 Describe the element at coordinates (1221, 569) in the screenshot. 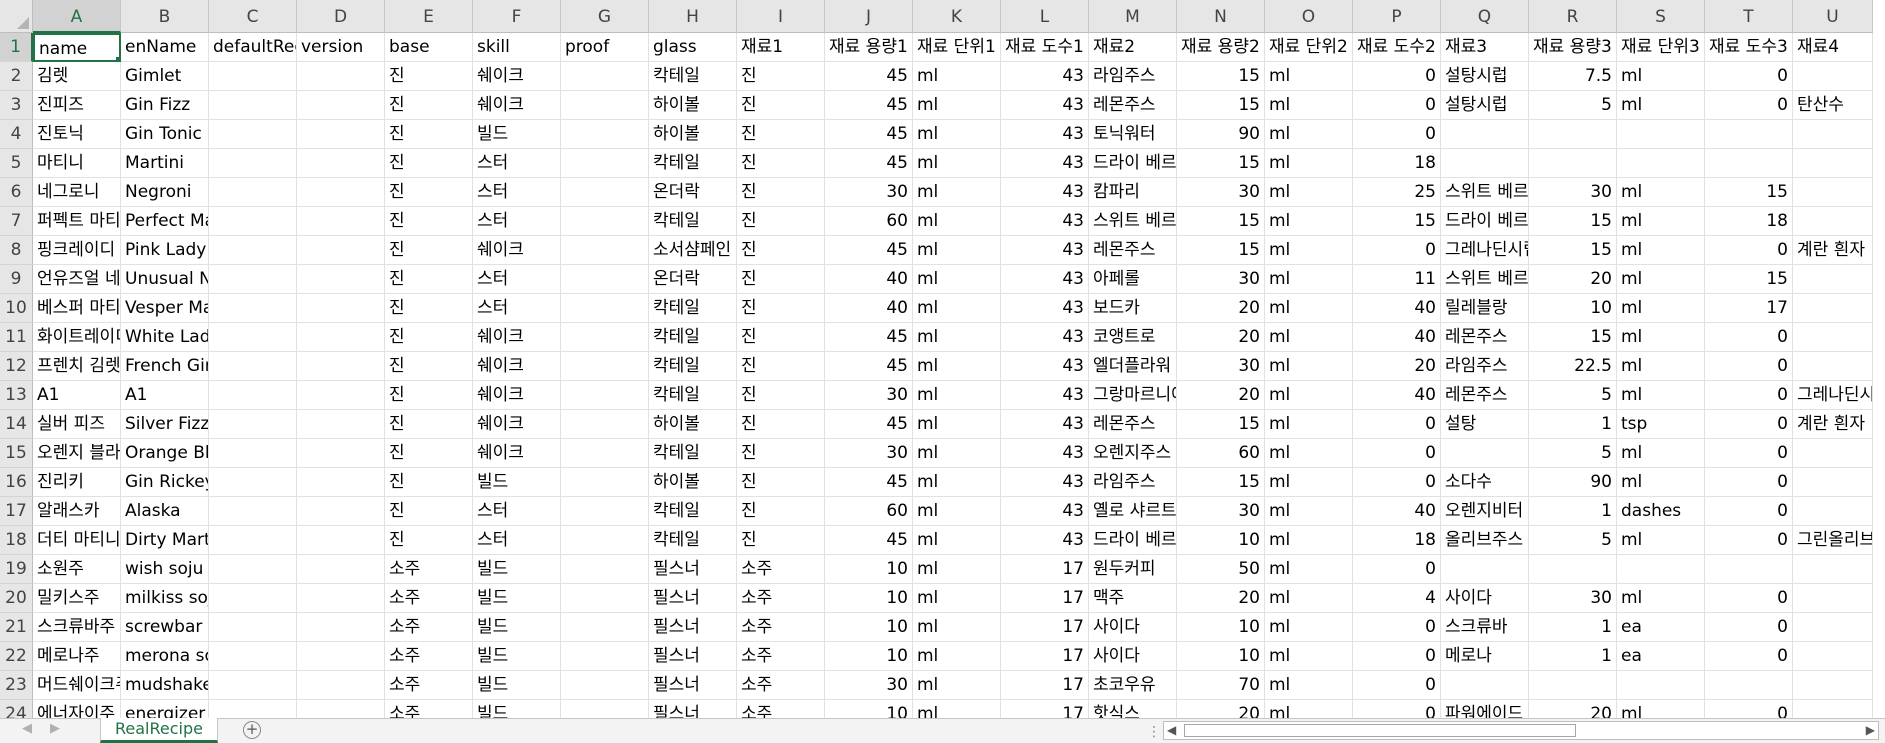

I see `table-cell: 50` at that location.